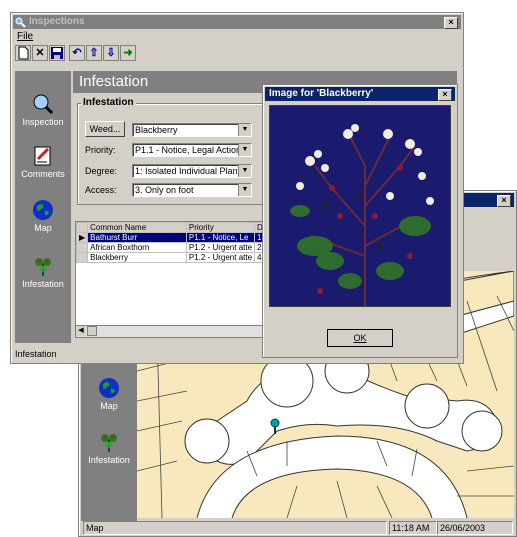 The height and width of the screenshot is (537, 517). I want to click on column-header: Common Name, so click(137, 227).